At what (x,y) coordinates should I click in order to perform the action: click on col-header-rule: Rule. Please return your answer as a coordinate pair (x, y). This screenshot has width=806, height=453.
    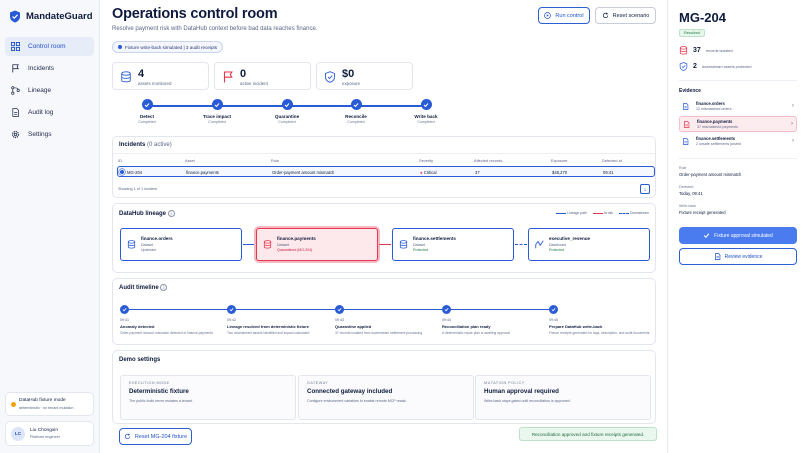
    Looking at the image, I should click on (275, 160).